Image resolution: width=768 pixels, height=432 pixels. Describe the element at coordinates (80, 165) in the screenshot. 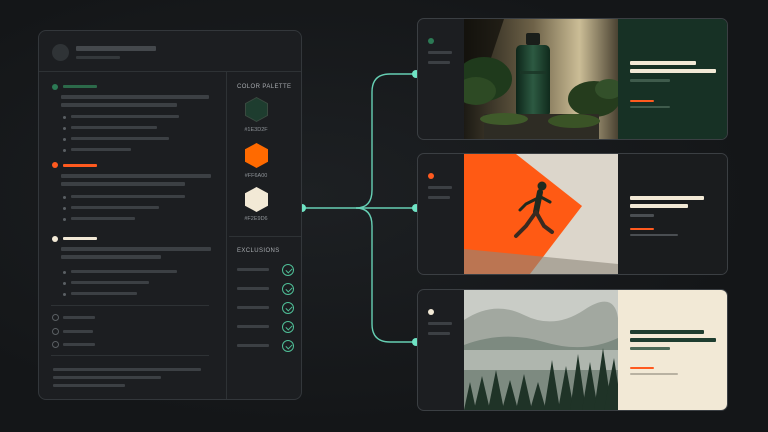

I see `section-orange-label` at that location.